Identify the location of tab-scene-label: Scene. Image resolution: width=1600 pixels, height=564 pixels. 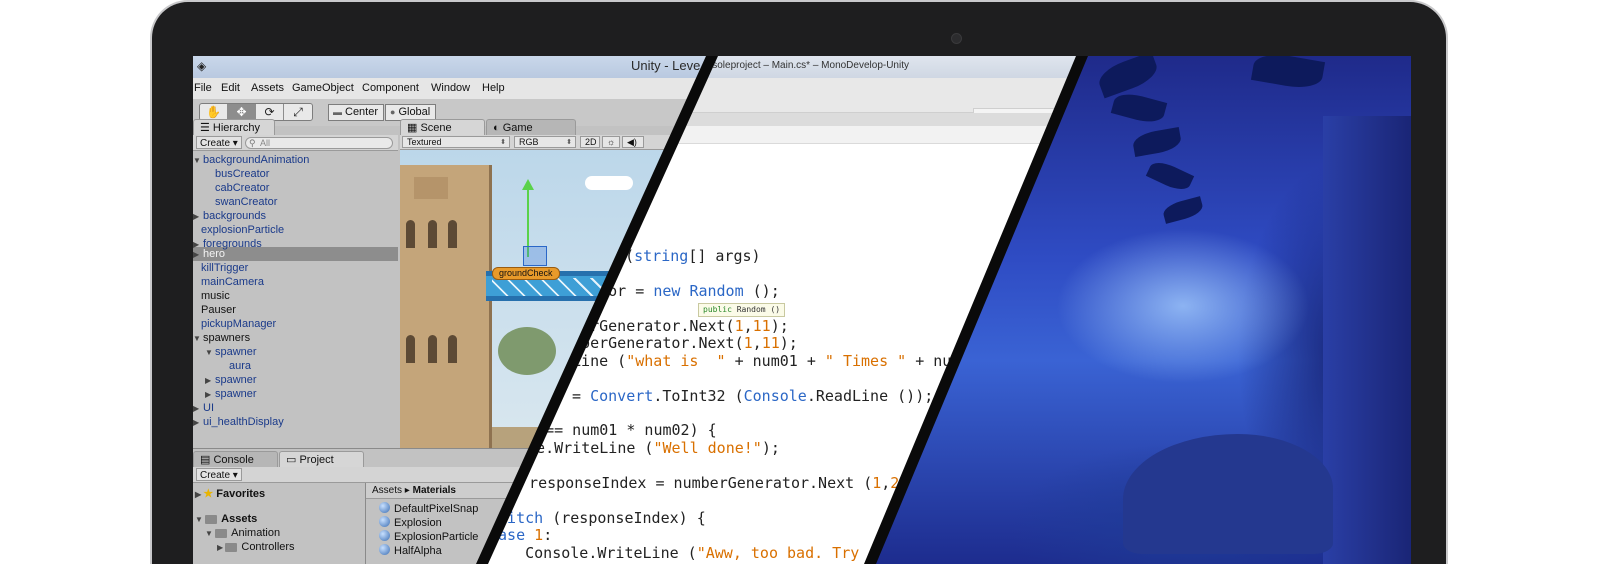
(436, 128).